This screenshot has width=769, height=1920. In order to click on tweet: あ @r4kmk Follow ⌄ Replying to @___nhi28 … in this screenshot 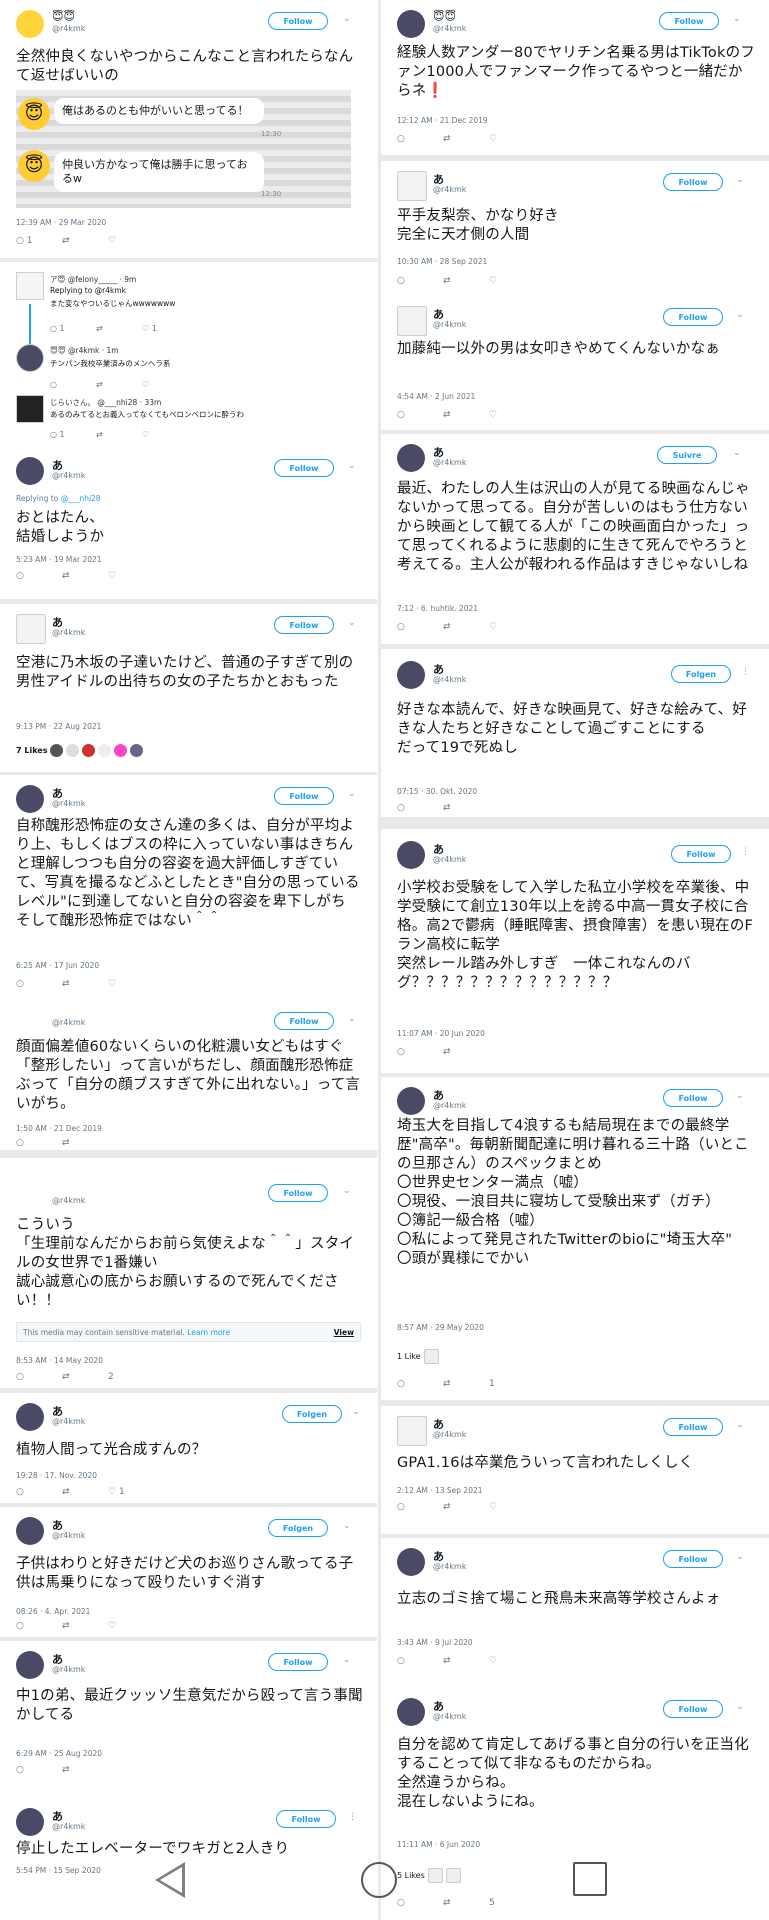, I will do `click(188, 523)`.